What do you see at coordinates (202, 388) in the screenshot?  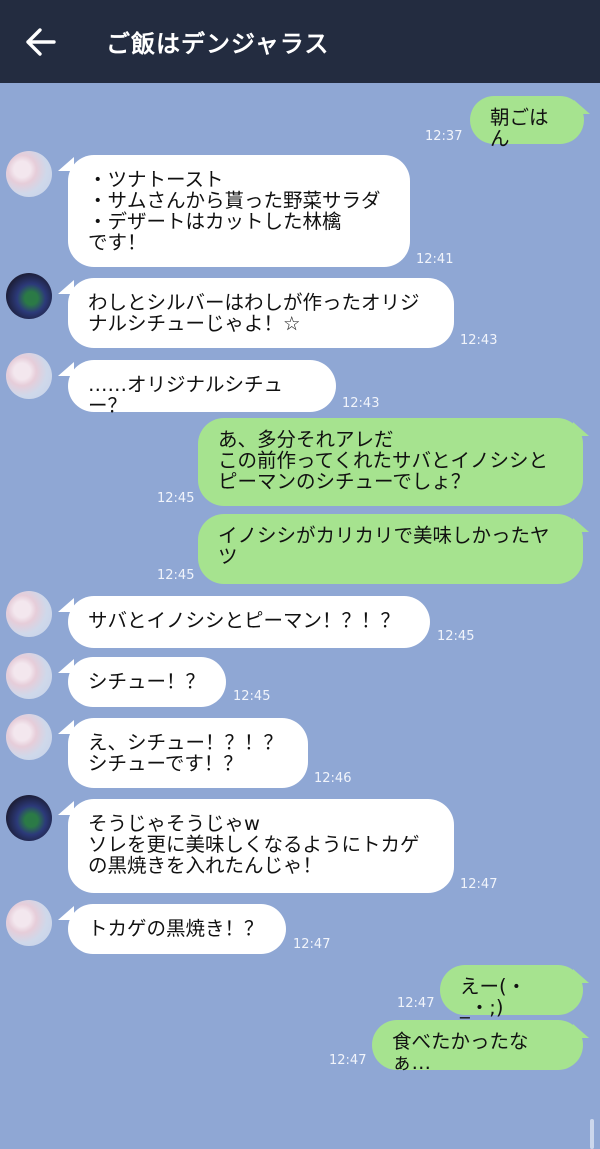 I see `message-bubble: ……オリジナルシチュー？` at bounding box center [202, 388].